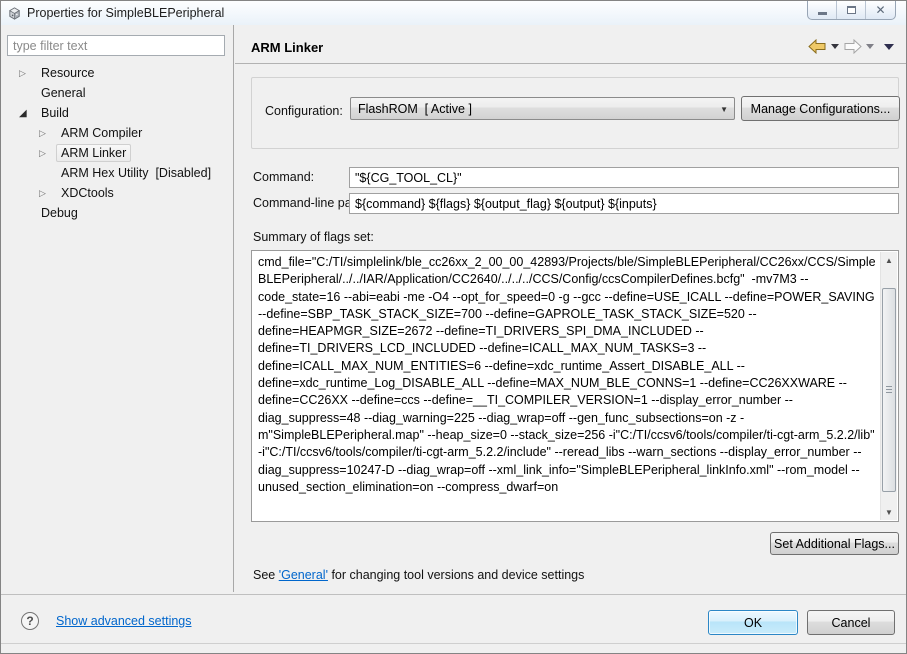  What do you see at coordinates (724, 109) in the screenshot?
I see `chevron-down-icon: ▼` at bounding box center [724, 109].